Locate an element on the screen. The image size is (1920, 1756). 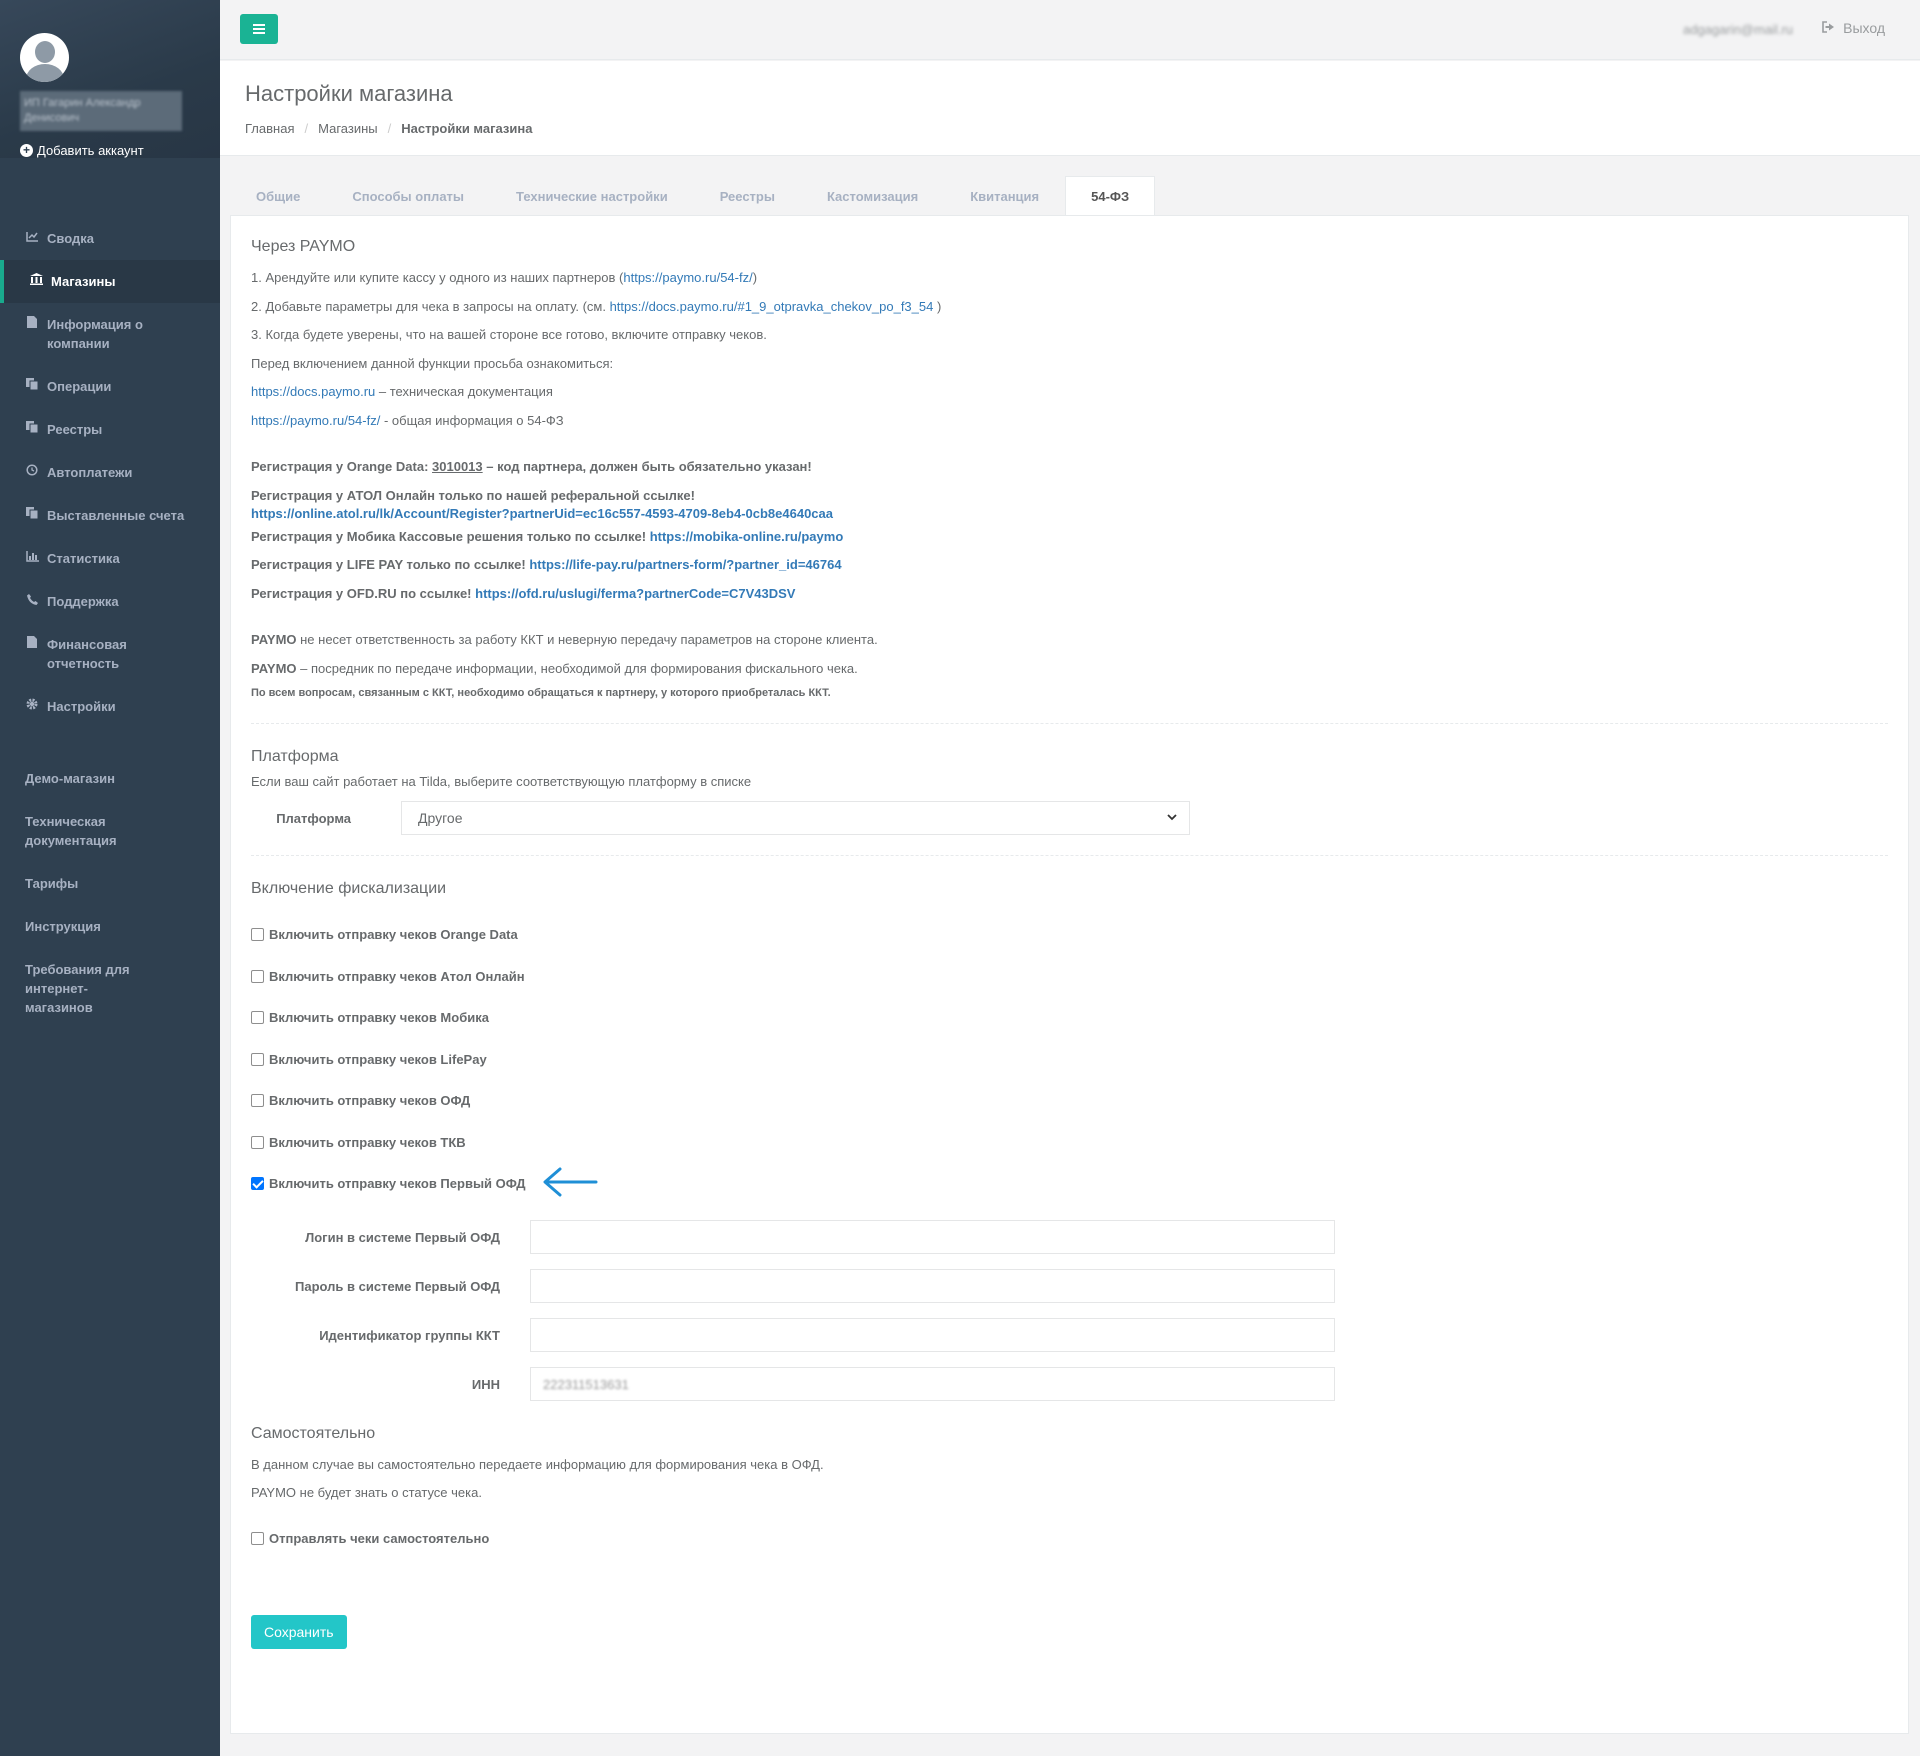
mobika-link: https://mobika-online.ru/paymo is located at coordinates (747, 536).